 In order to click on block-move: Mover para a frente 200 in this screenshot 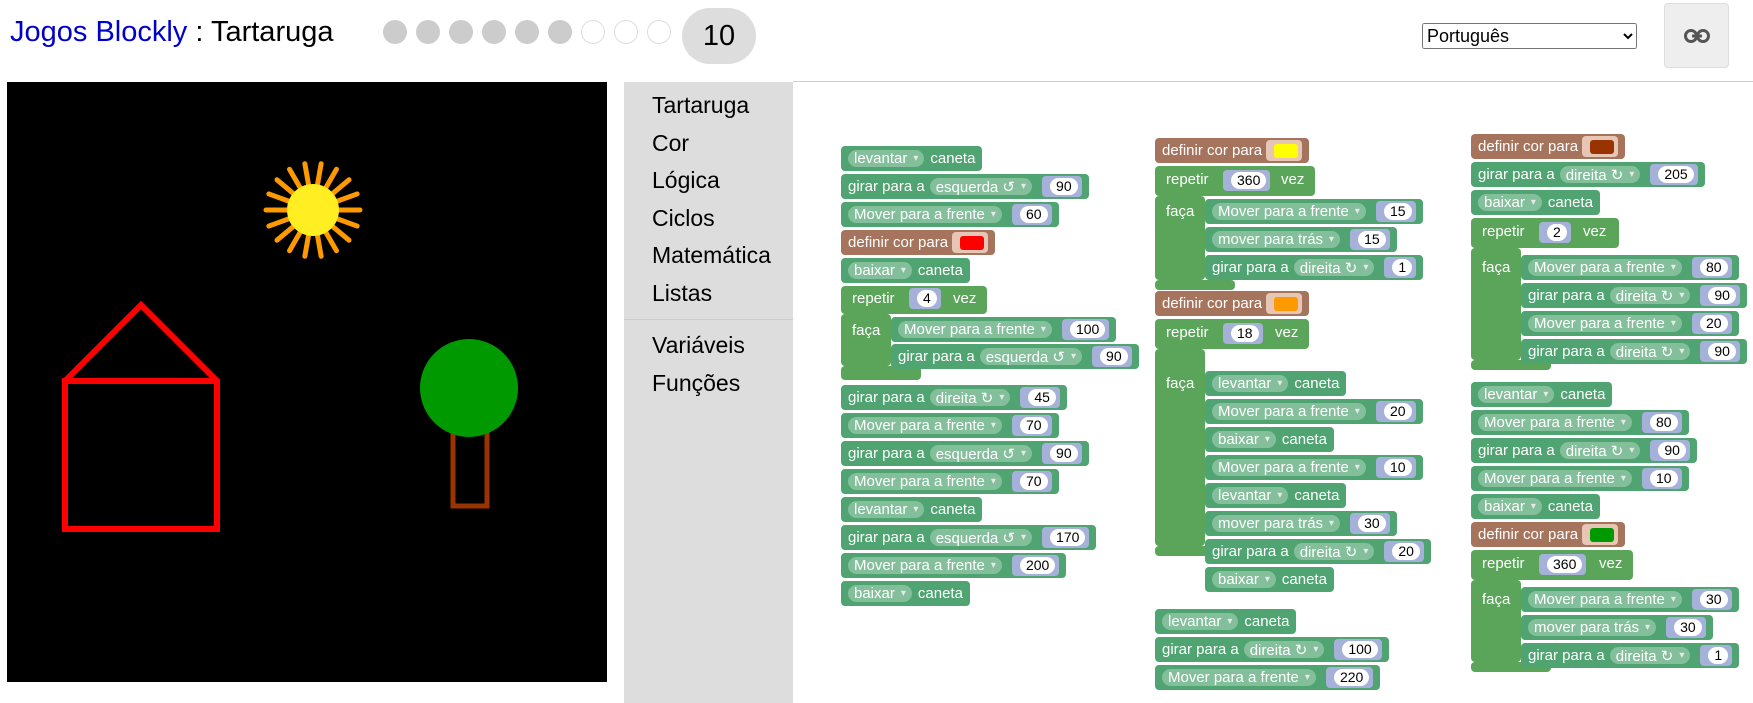, I will do `click(954, 565)`.